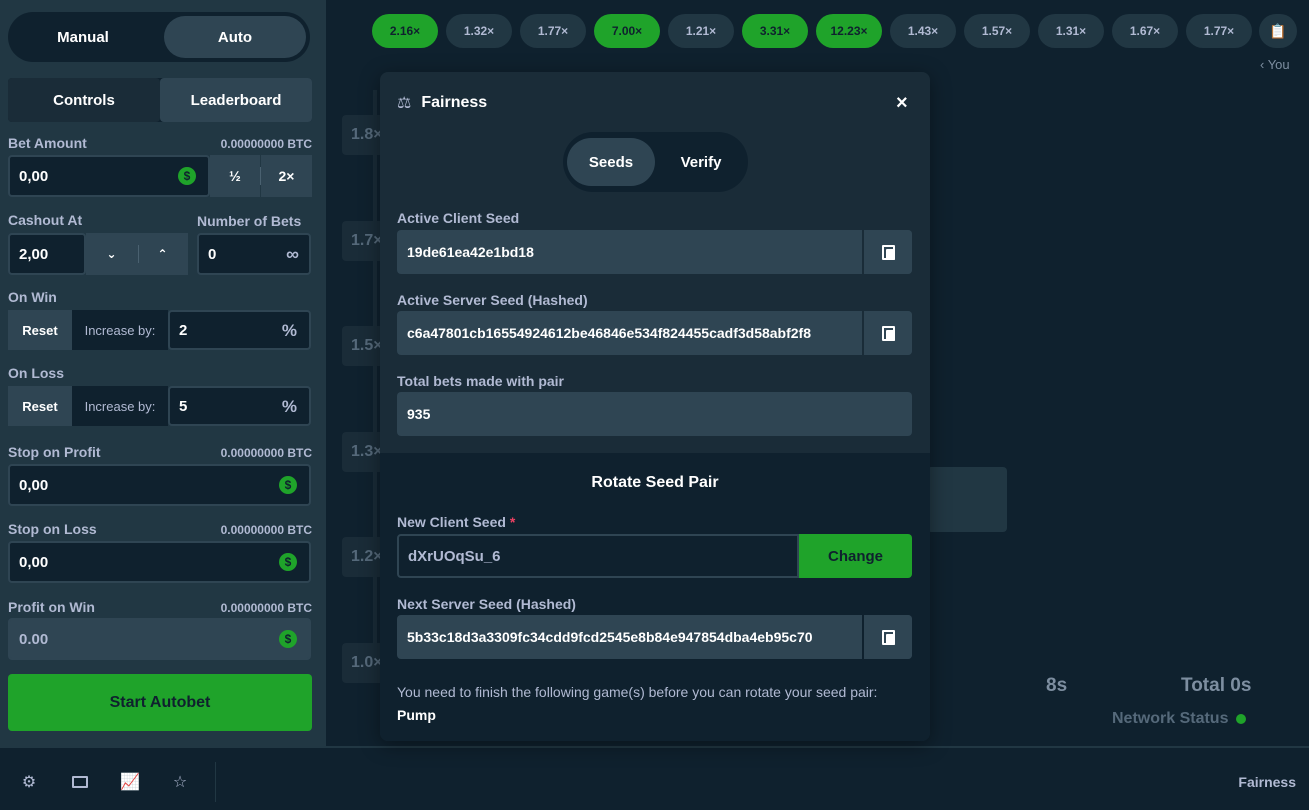 The width and height of the screenshot is (1309, 810). Describe the element at coordinates (45, 220) in the screenshot. I see `cashout-label: Cashout At` at that location.